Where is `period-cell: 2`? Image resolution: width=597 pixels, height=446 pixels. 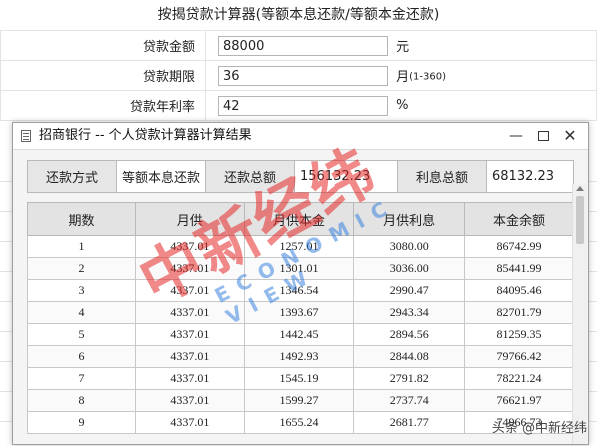
period-cell: 2 is located at coordinates (81, 268).